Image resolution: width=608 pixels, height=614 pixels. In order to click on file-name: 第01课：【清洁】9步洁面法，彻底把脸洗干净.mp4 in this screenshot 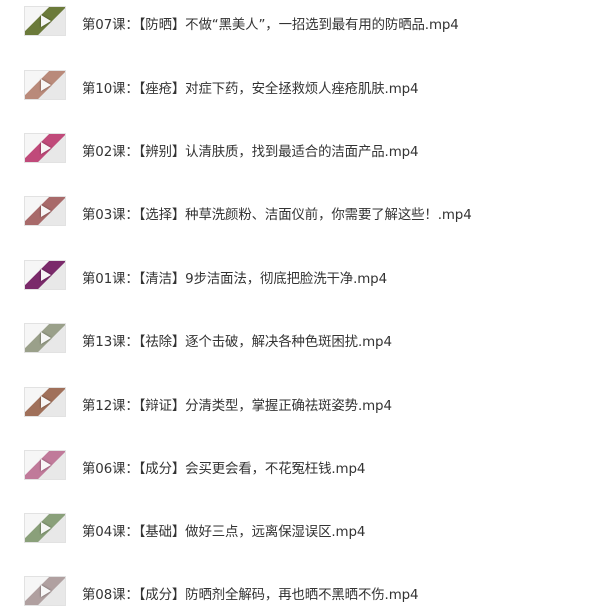, I will do `click(234, 279)`.